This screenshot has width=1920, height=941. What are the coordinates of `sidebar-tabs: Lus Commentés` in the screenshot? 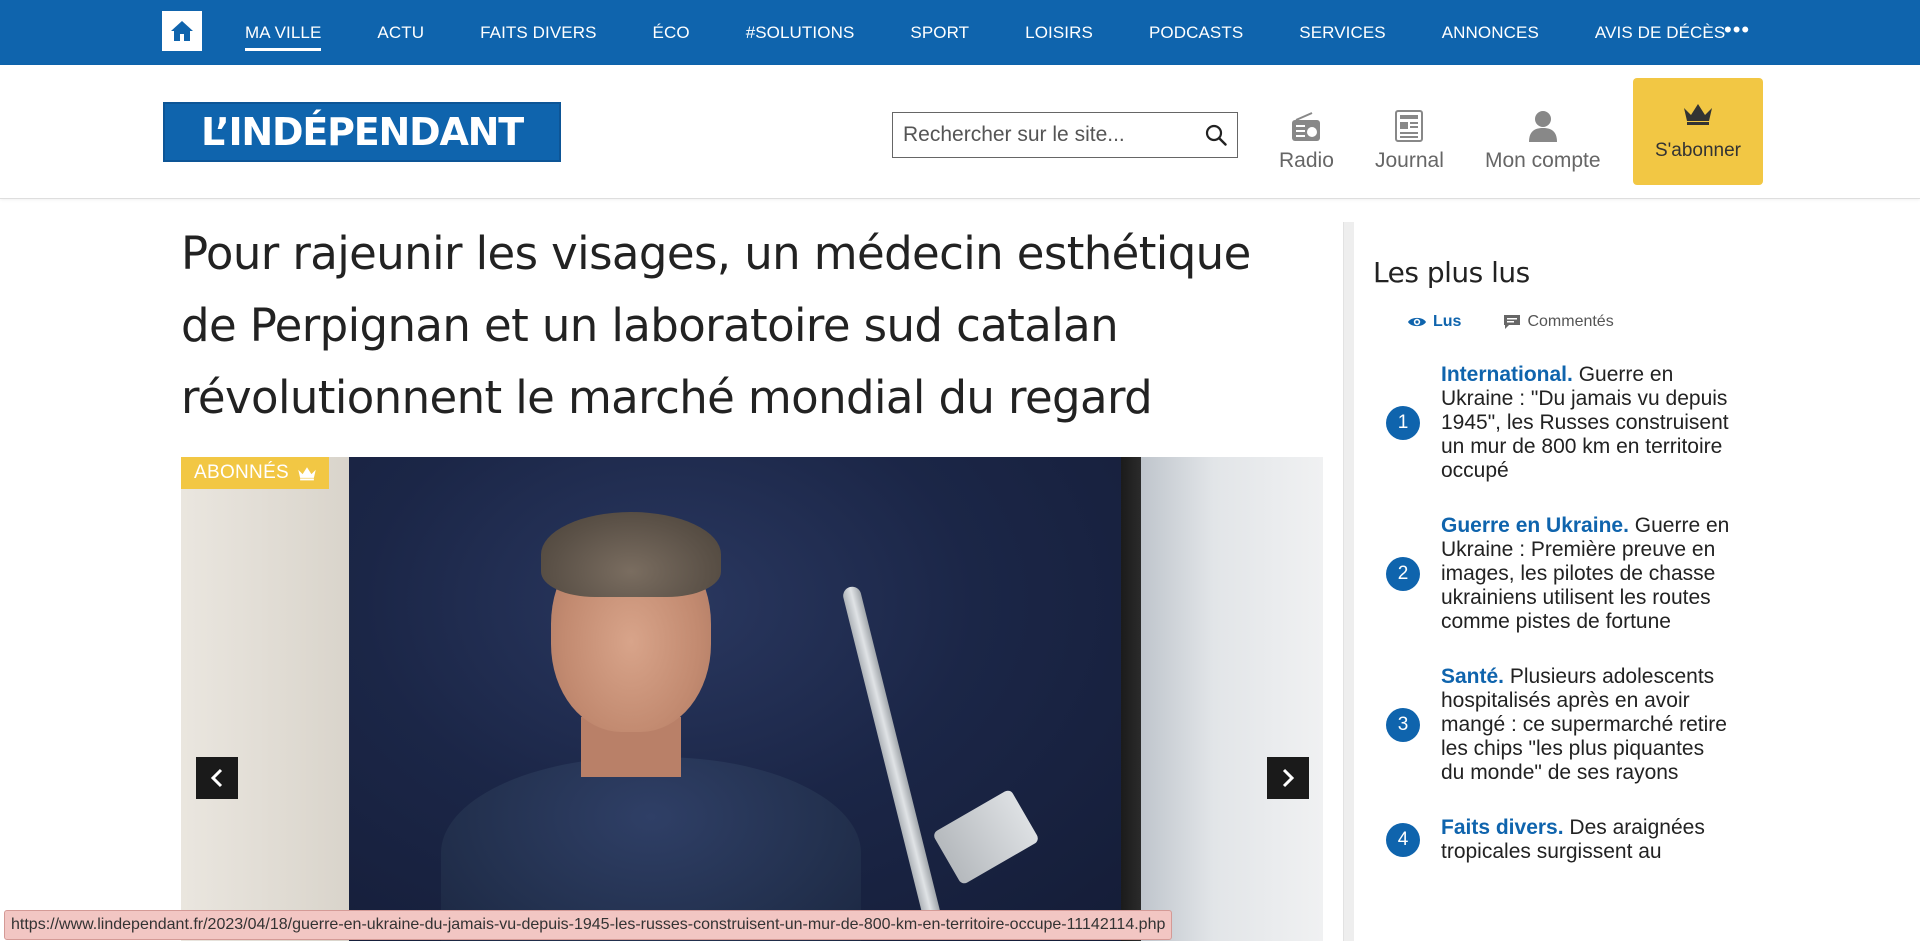 It's located at (1590, 322).